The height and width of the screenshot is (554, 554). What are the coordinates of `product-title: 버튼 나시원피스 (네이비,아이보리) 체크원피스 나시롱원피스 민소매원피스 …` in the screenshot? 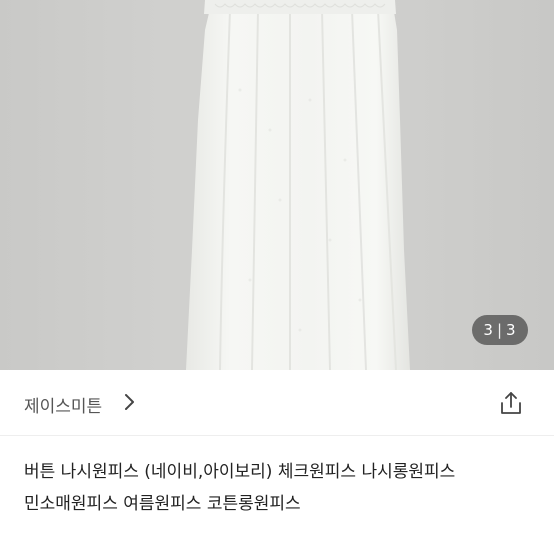 It's located at (240, 488).